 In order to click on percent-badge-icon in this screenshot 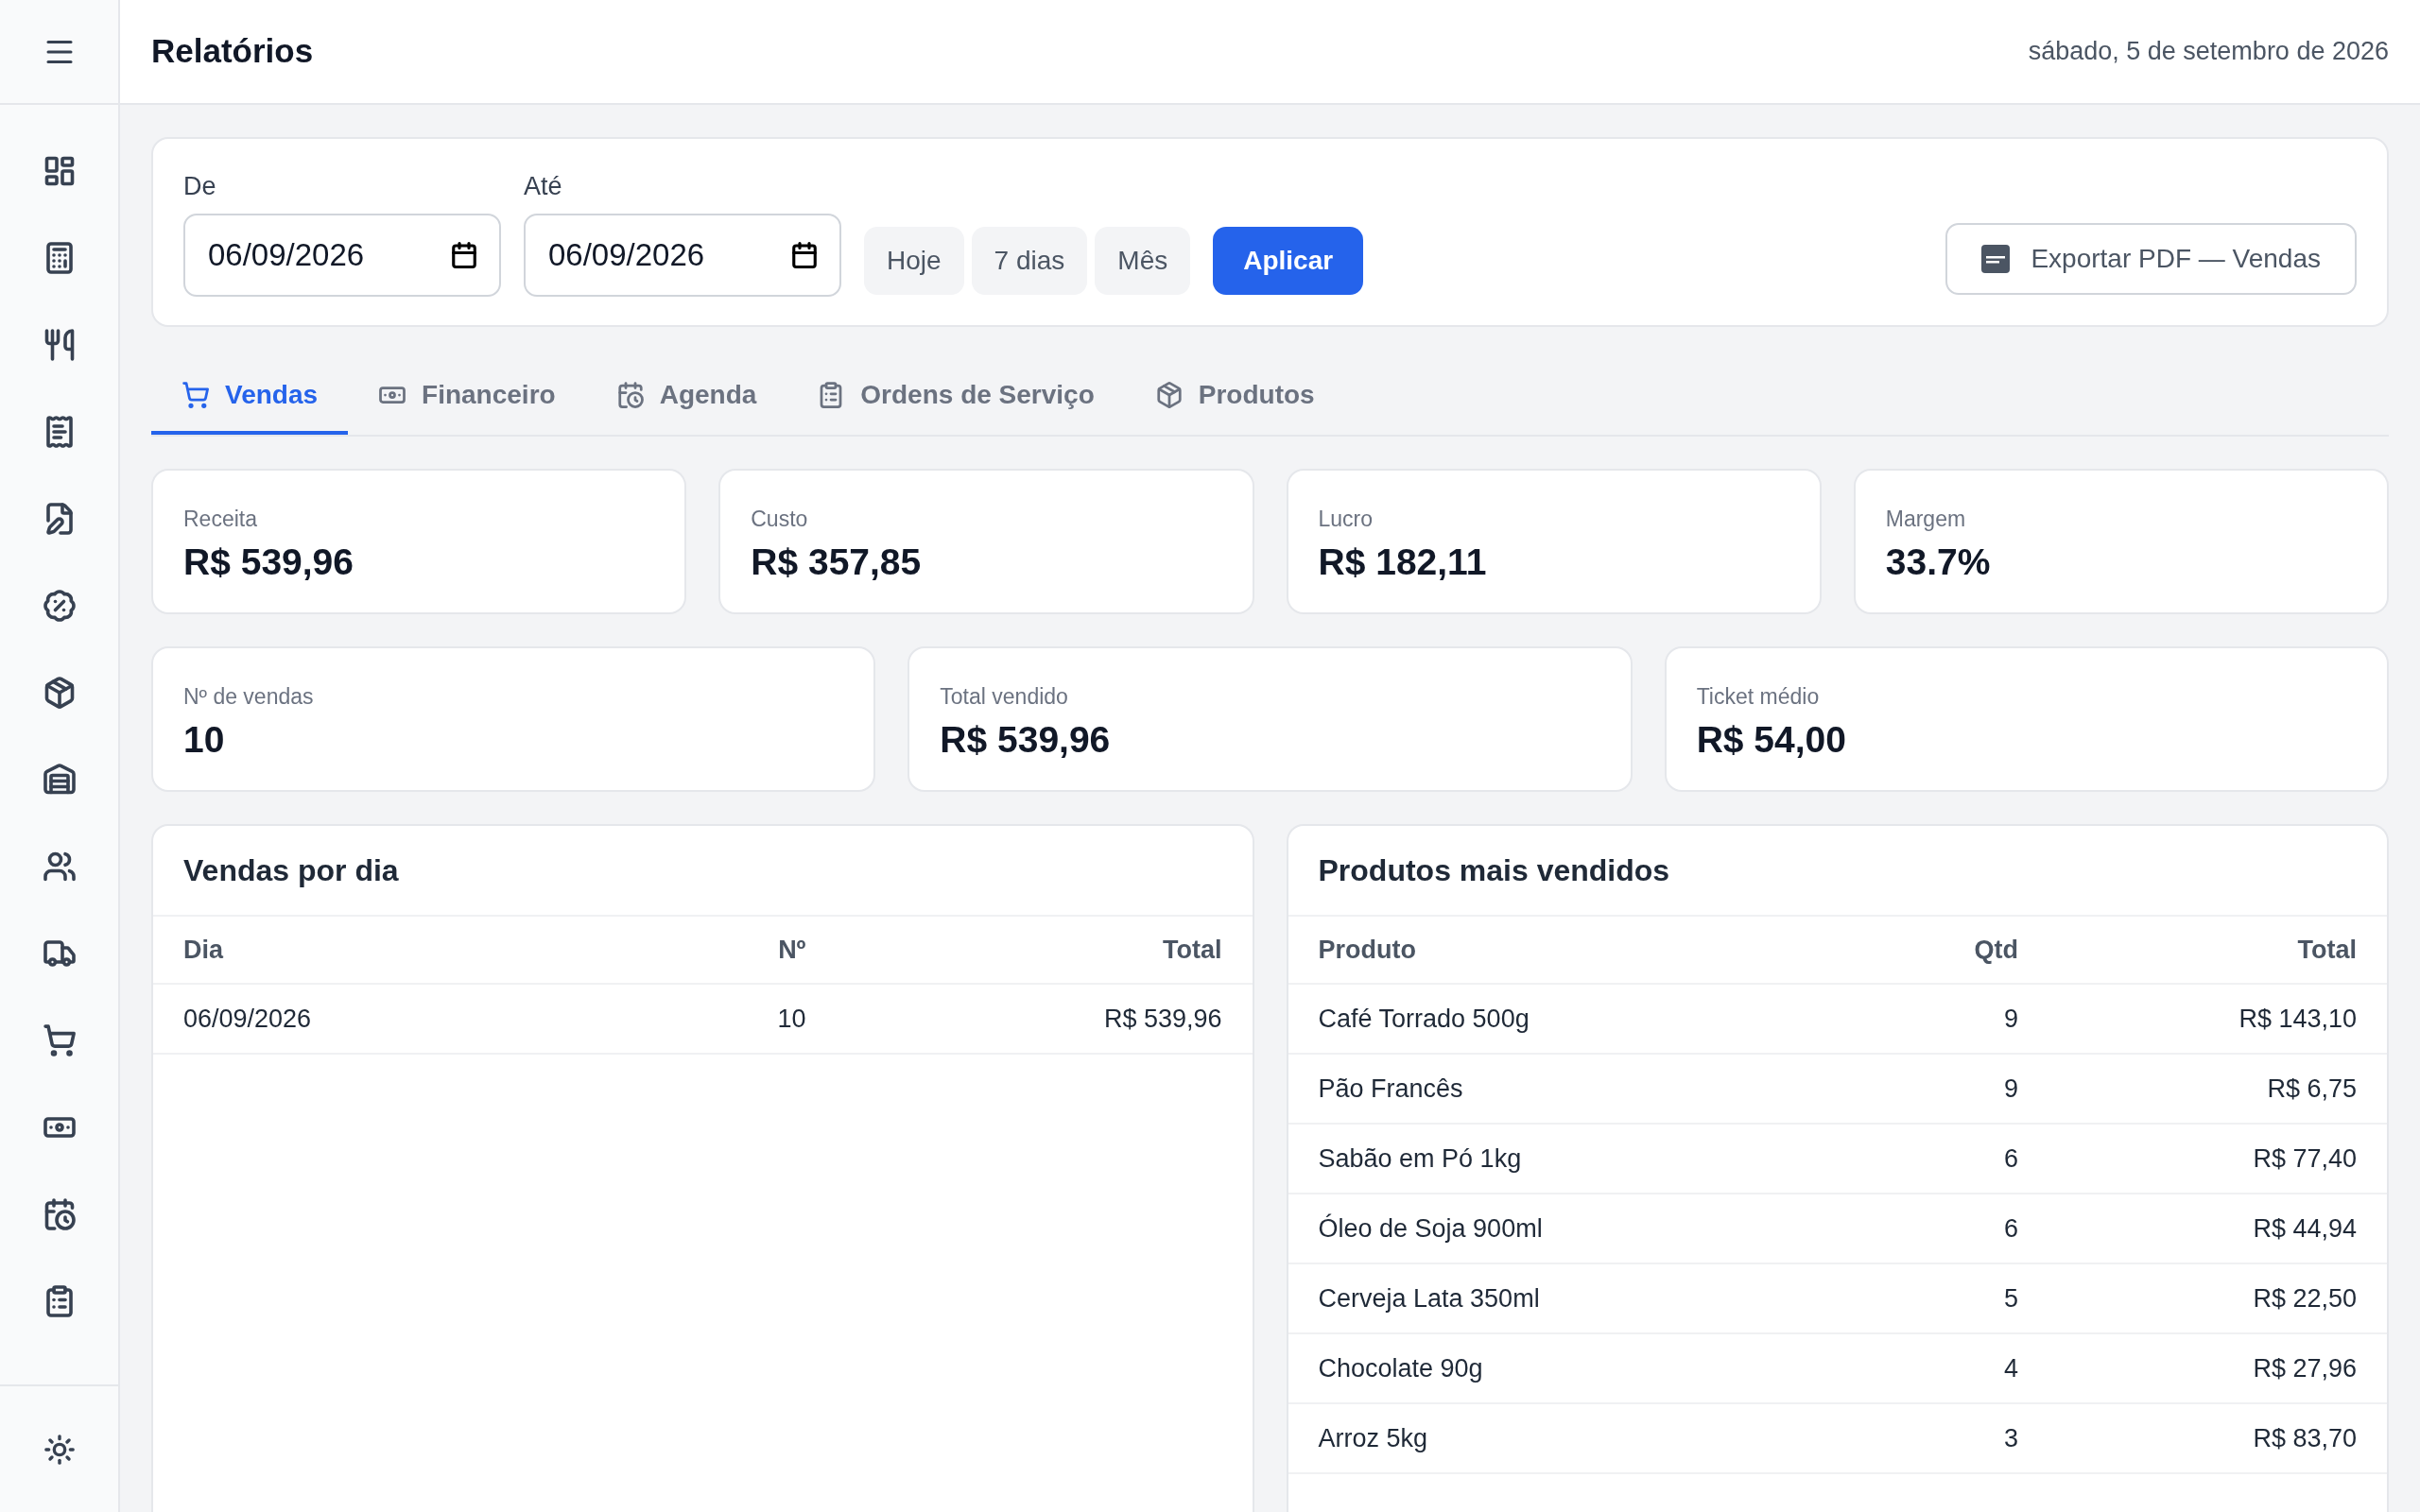, I will do `click(59, 606)`.